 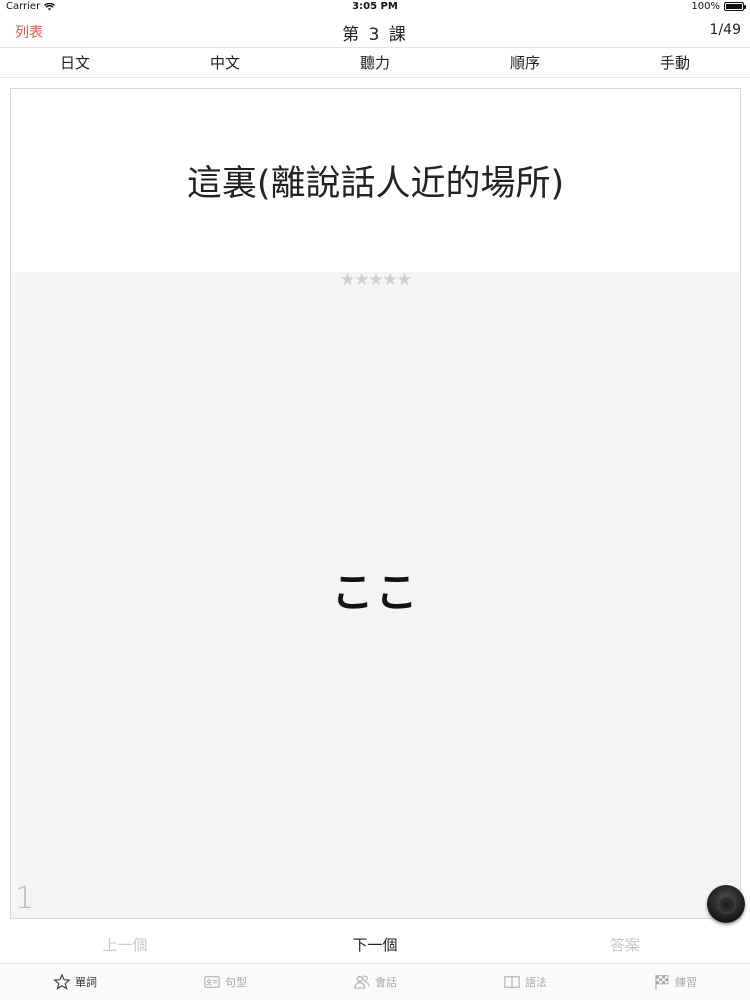 I want to click on card-index: 1, so click(x=25, y=898).